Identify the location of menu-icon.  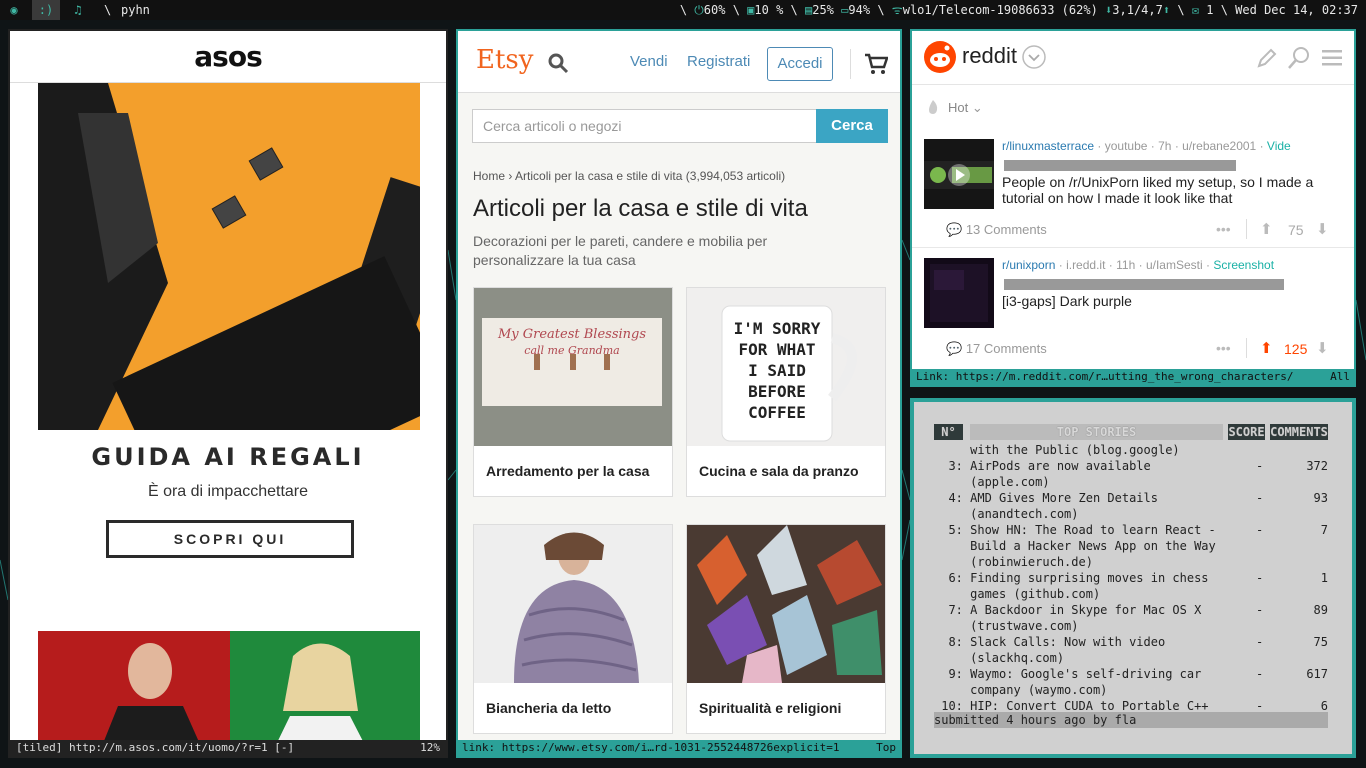
(1332, 58).